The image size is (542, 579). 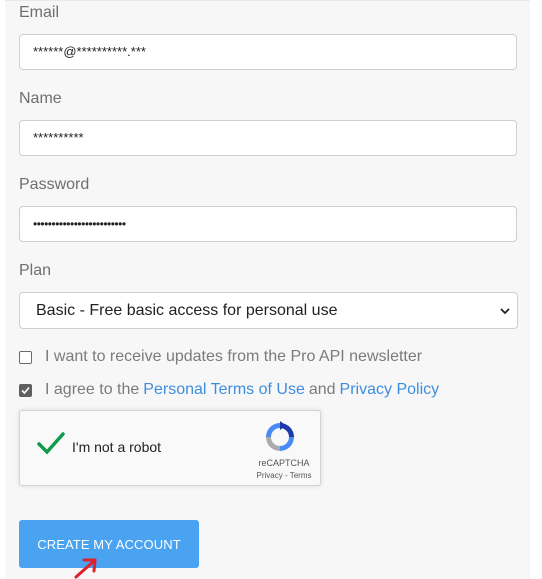 What do you see at coordinates (505, 311) in the screenshot?
I see `chevron-down-icon` at bounding box center [505, 311].